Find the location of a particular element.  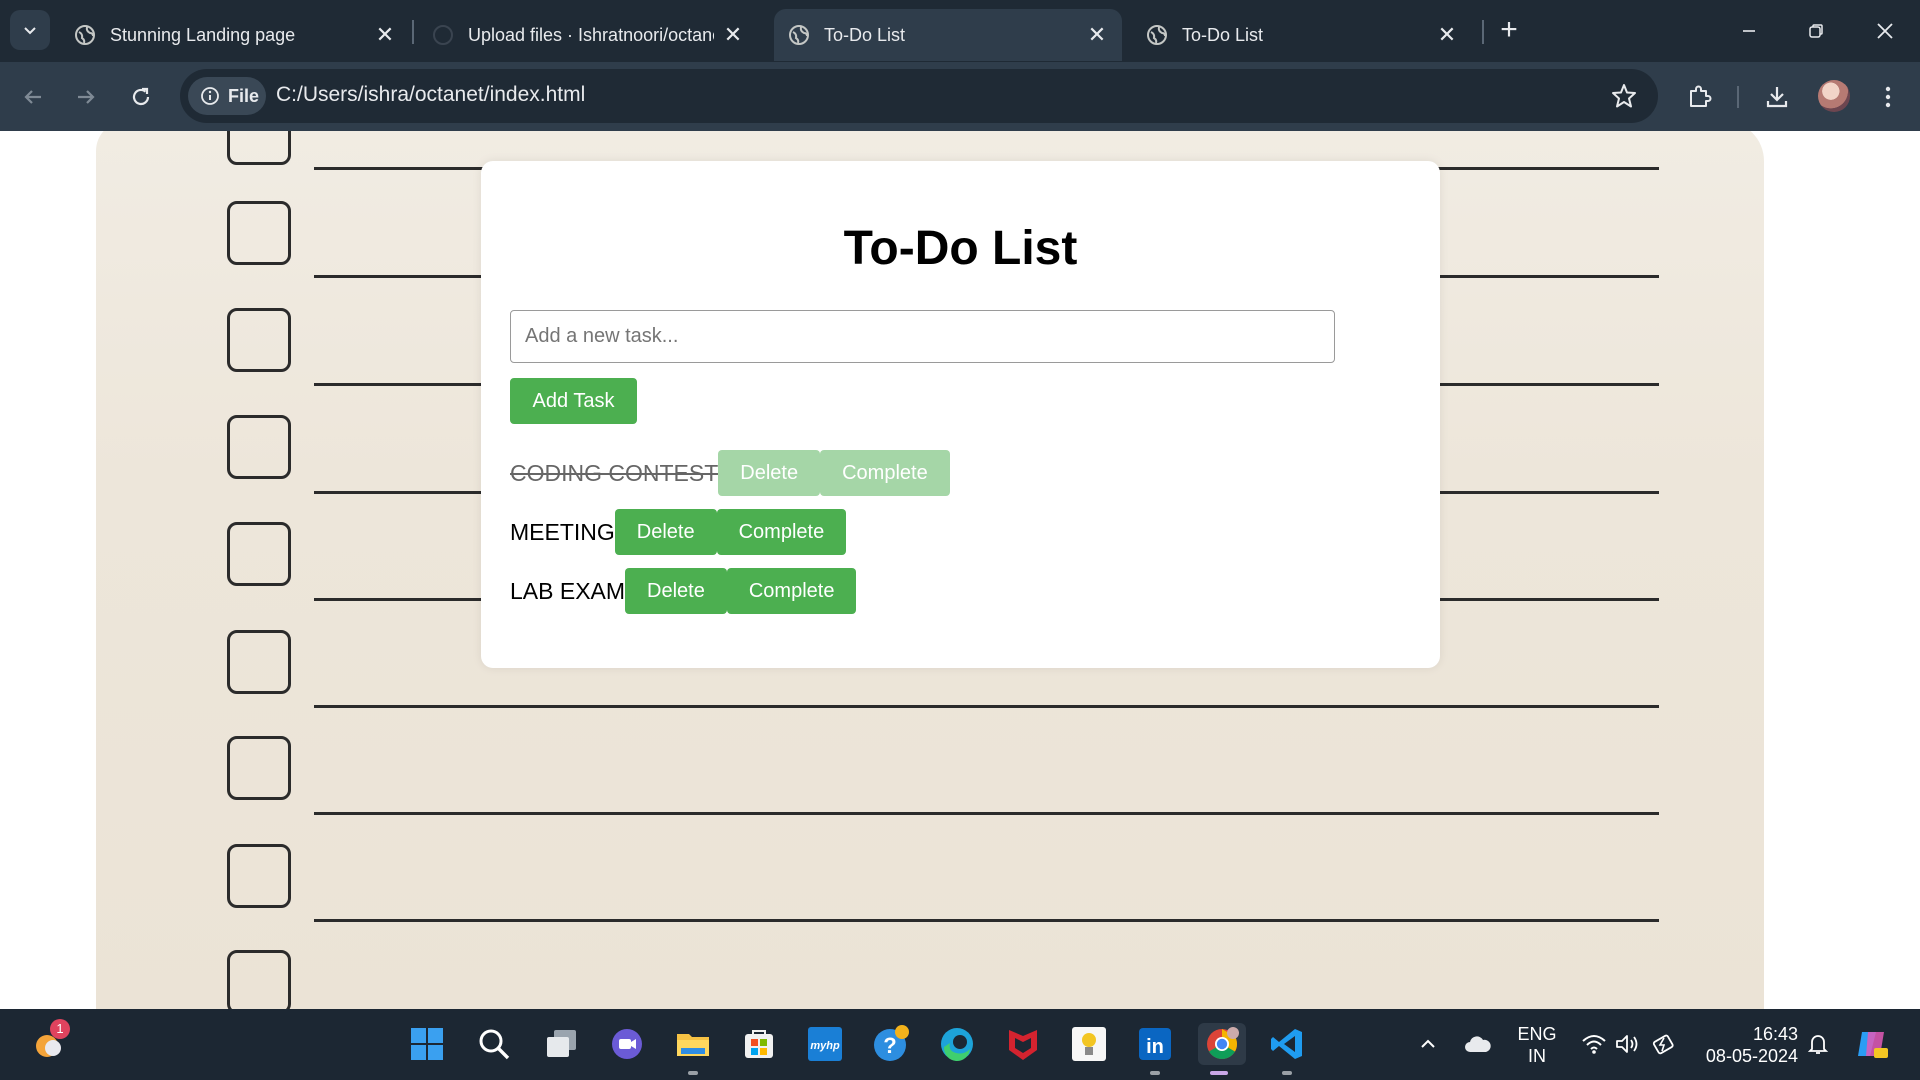

speaker-icon is located at coordinates (1627, 1044).